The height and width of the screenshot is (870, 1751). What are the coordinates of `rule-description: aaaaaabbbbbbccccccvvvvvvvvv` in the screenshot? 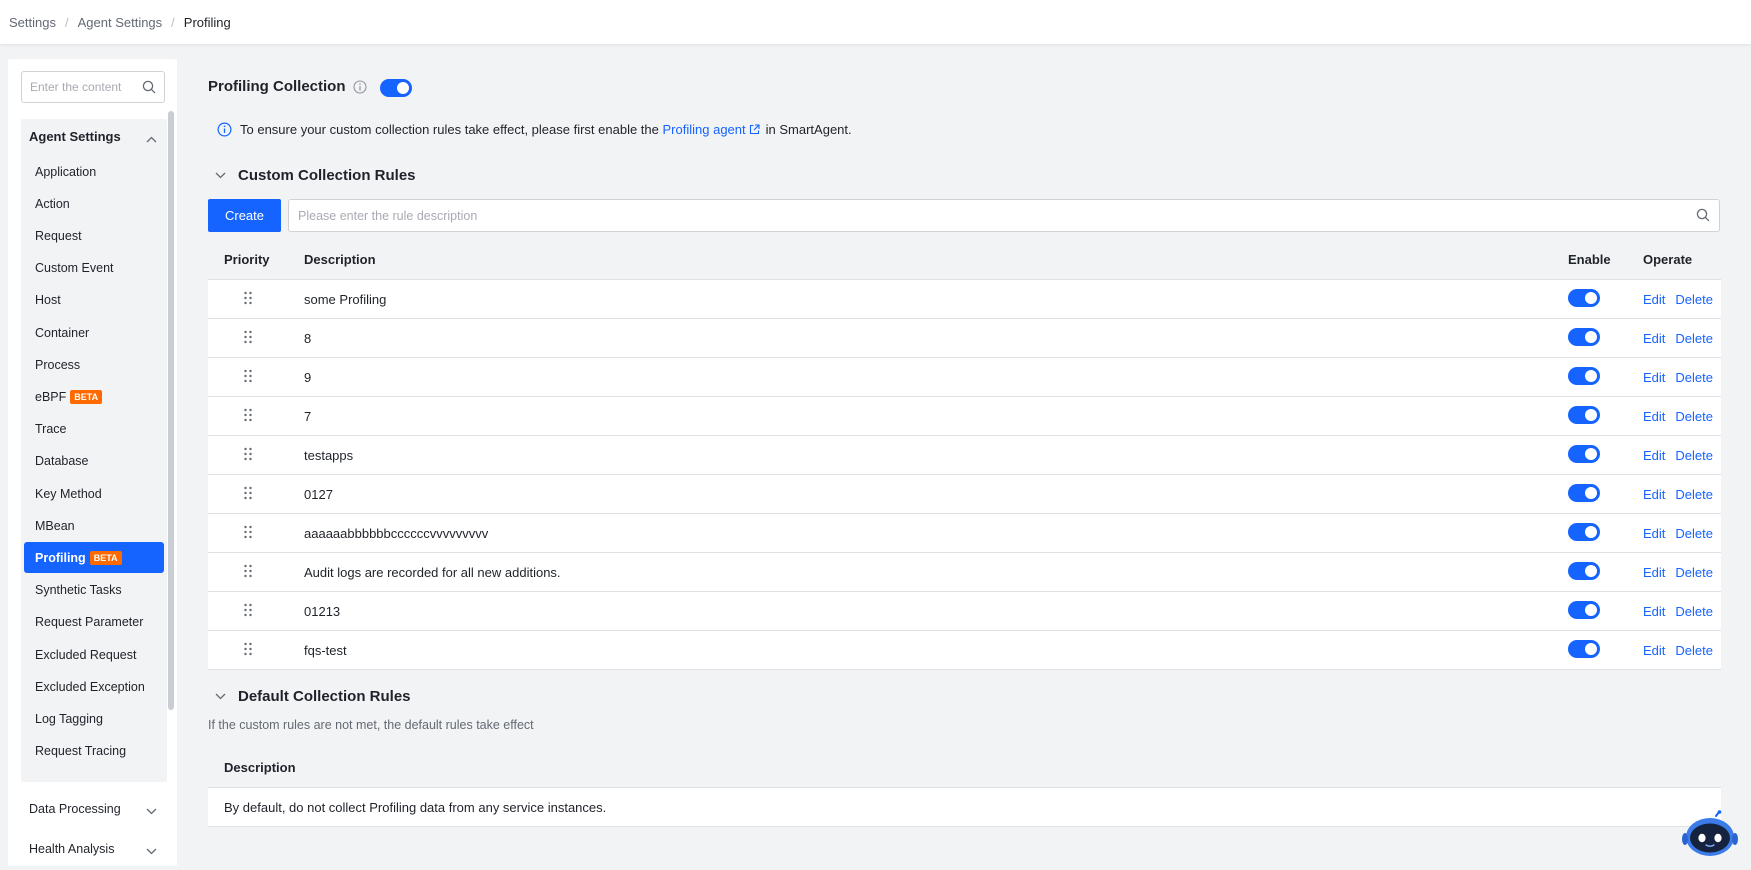 It's located at (396, 533).